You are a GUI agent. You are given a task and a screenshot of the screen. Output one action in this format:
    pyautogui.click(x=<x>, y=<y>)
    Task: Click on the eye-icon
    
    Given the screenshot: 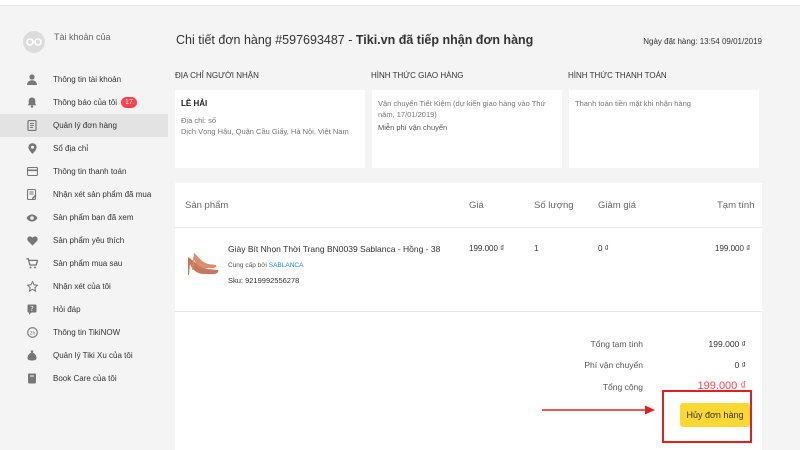 What is the action you would take?
    pyautogui.click(x=32, y=218)
    